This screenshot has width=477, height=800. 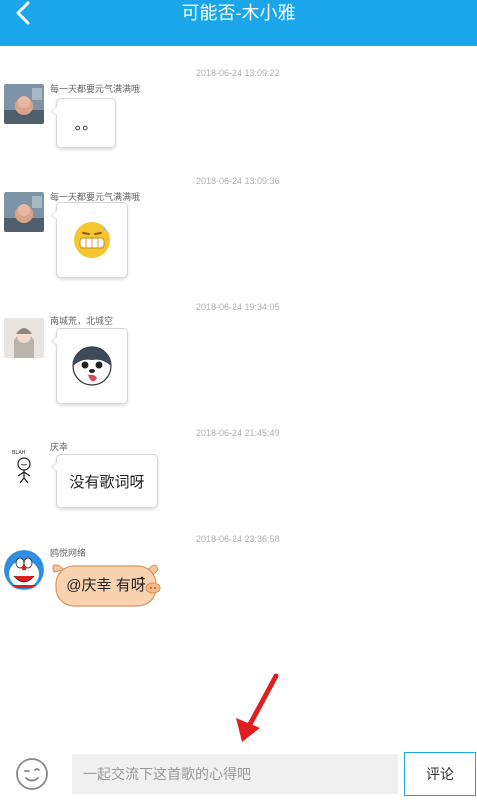 I want to click on message-timestamp: 2018-06-24 13:09:22, so click(x=238, y=73).